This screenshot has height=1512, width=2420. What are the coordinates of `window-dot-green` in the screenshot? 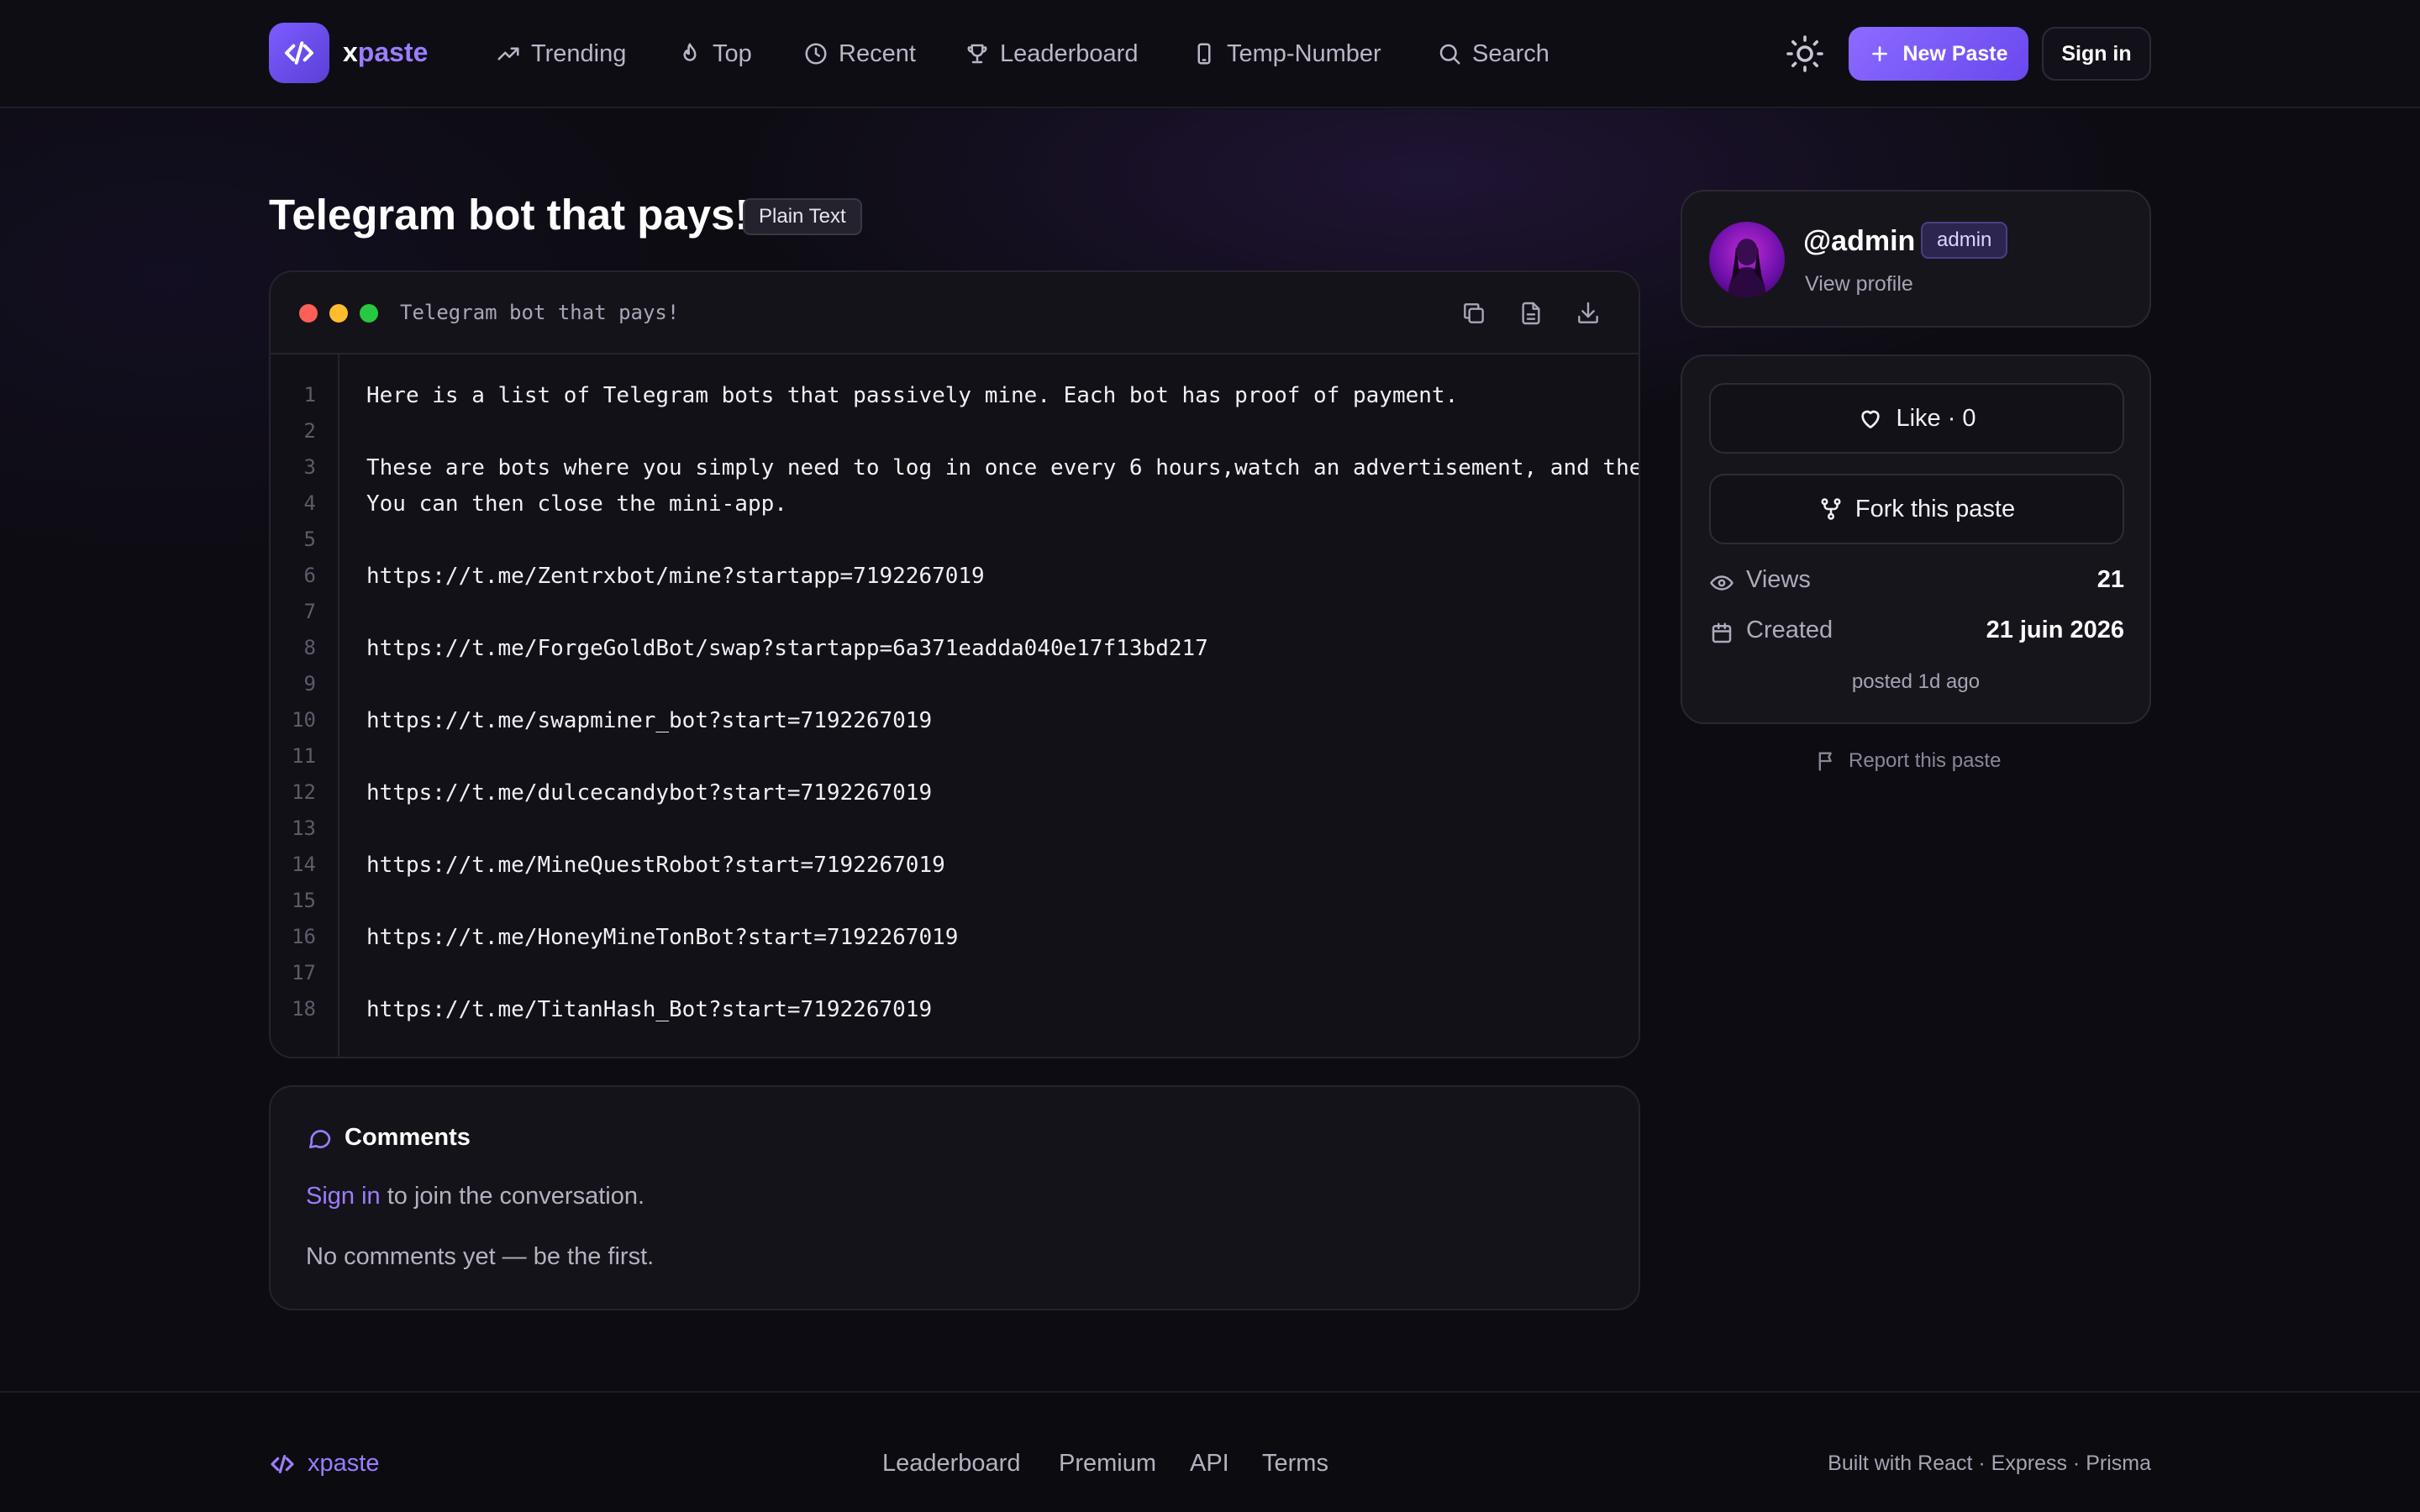 It's located at (369, 313).